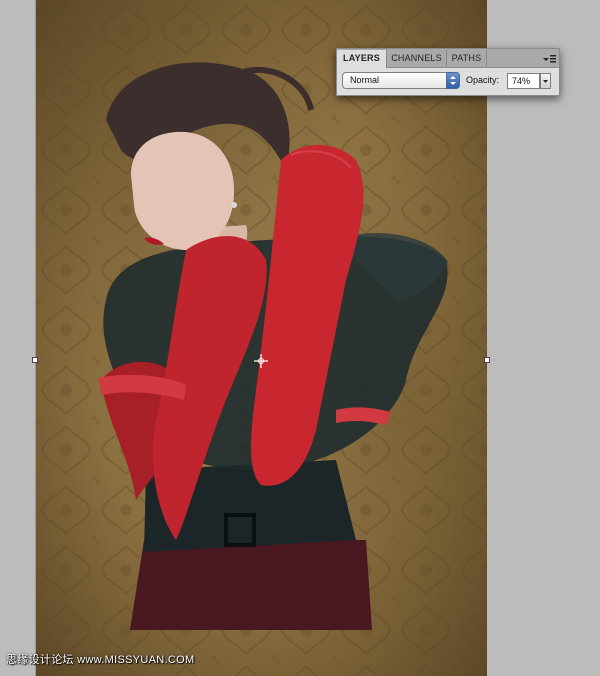 The height and width of the screenshot is (676, 600). I want to click on panel-tab-bar: LAYERS CHANNELS PATHS, so click(448, 58).